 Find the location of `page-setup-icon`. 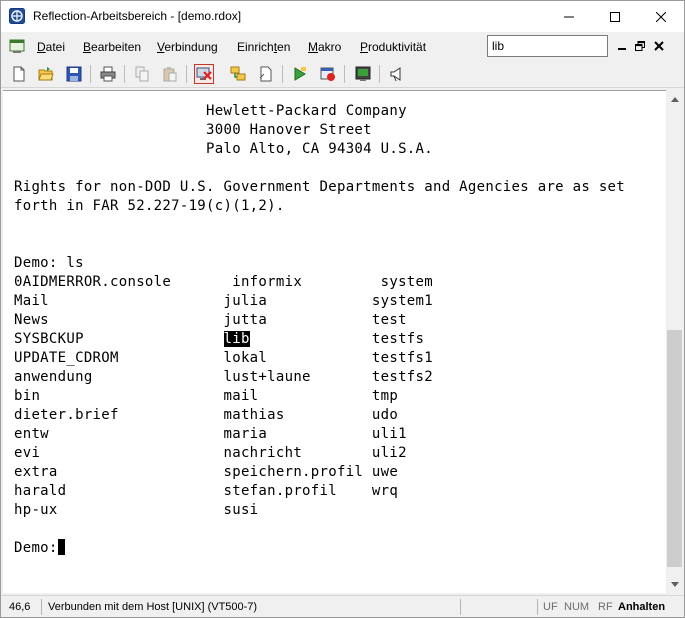

page-setup-icon is located at coordinates (266, 74).